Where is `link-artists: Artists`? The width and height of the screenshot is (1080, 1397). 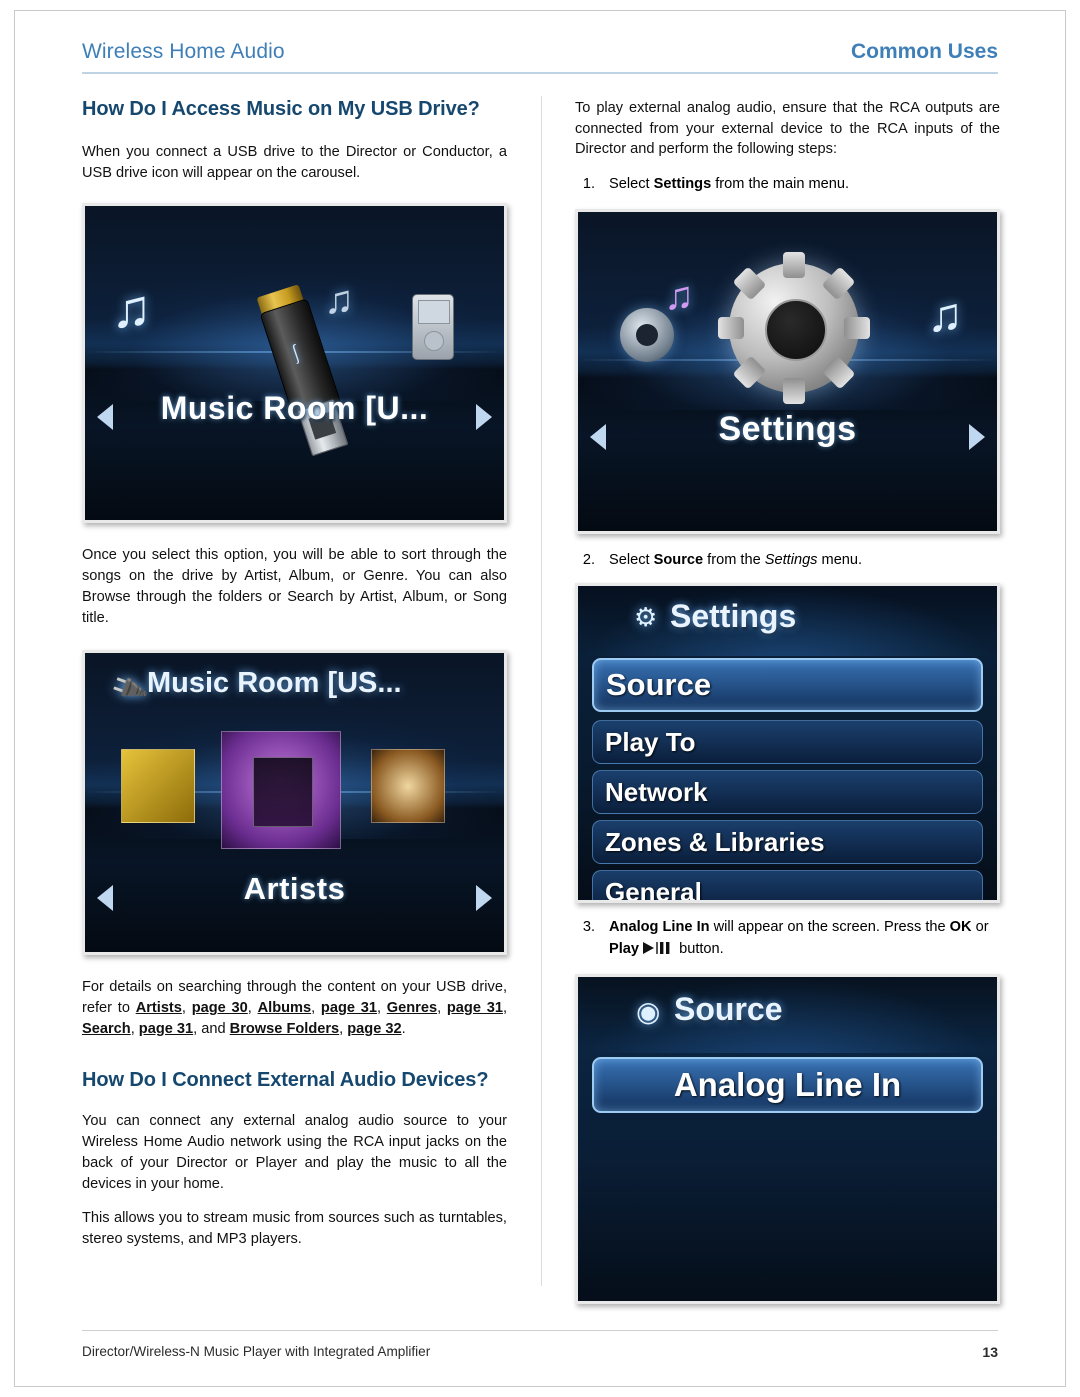 link-artists: Artists is located at coordinates (159, 1008).